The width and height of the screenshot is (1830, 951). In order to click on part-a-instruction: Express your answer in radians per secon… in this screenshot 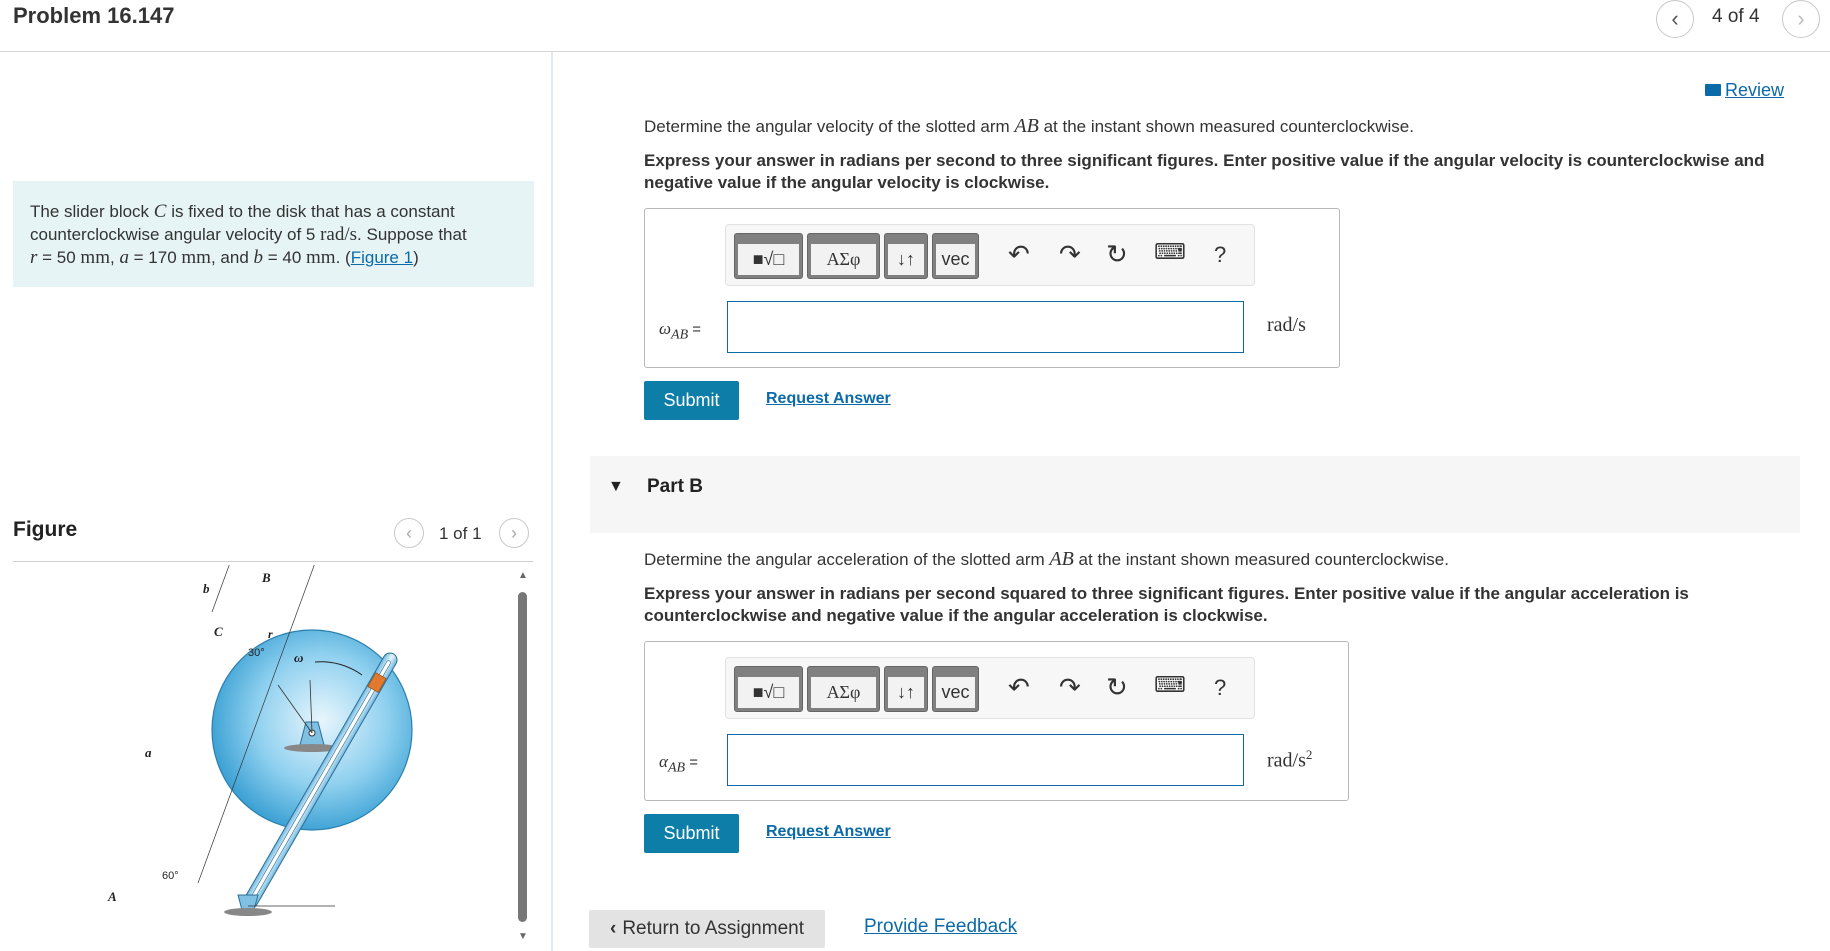, I will do `click(1204, 171)`.